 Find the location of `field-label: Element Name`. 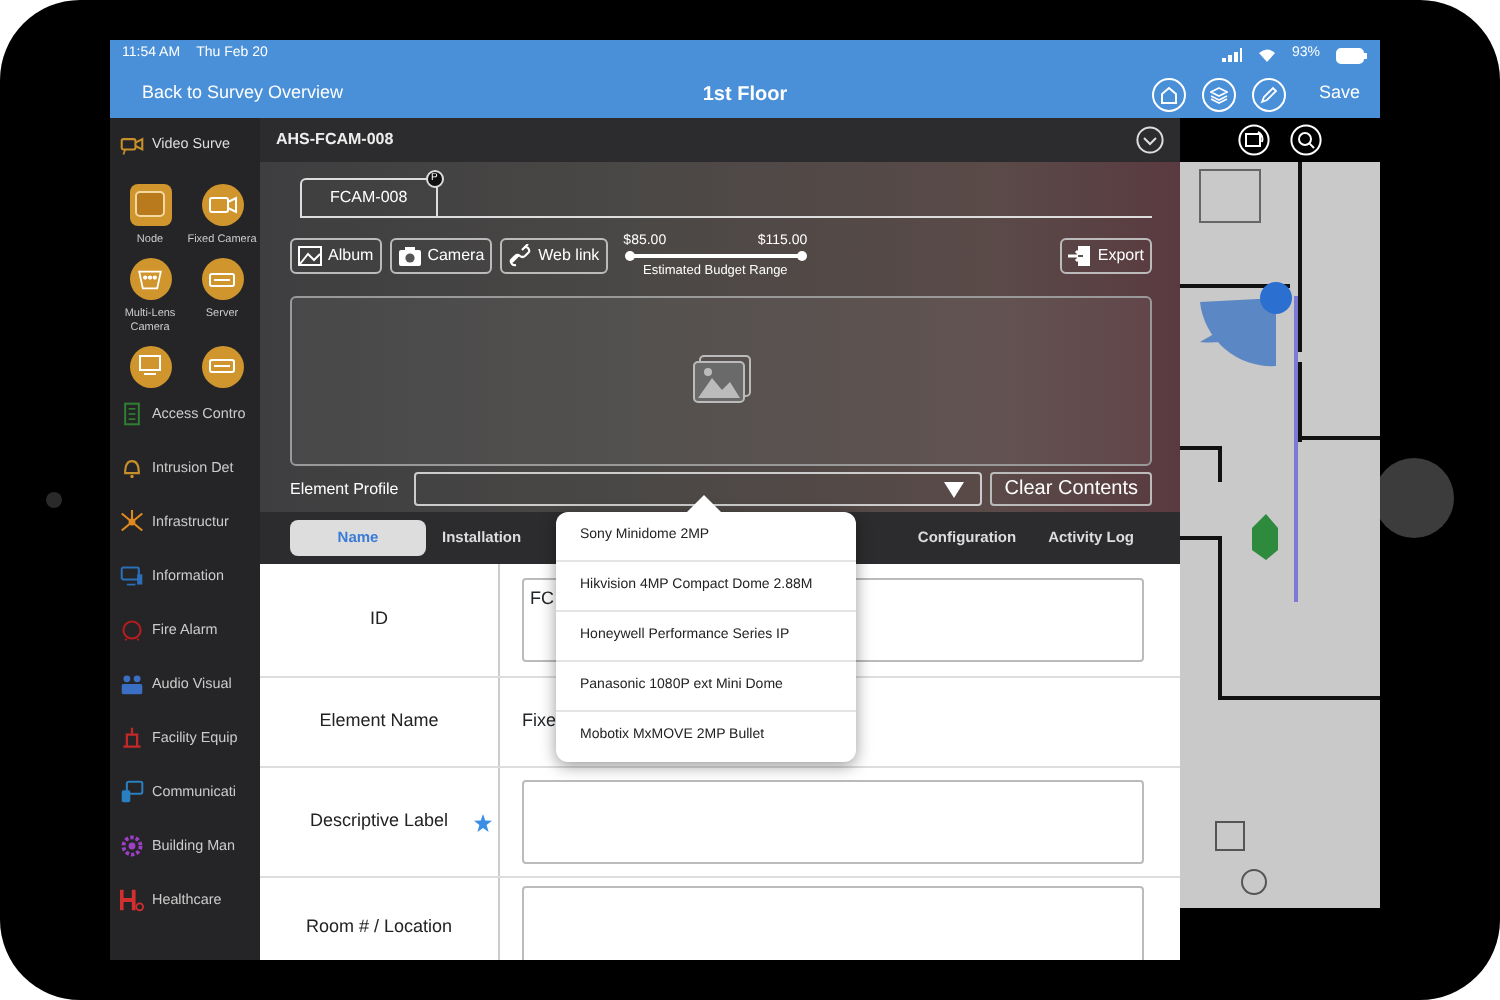

field-label: Element Name is located at coordinates (379, 721).